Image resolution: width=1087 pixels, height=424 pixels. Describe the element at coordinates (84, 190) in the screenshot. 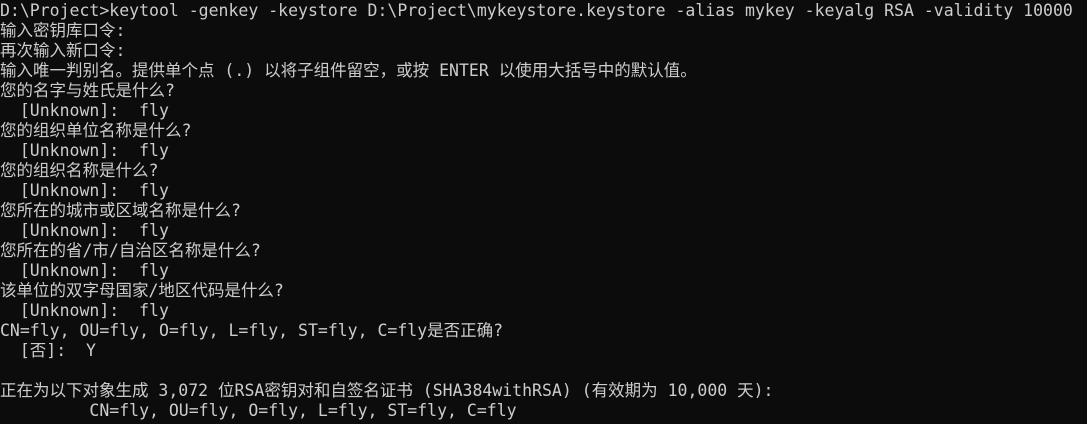

I see `org-answer: [Unknown]: fly` at that location.